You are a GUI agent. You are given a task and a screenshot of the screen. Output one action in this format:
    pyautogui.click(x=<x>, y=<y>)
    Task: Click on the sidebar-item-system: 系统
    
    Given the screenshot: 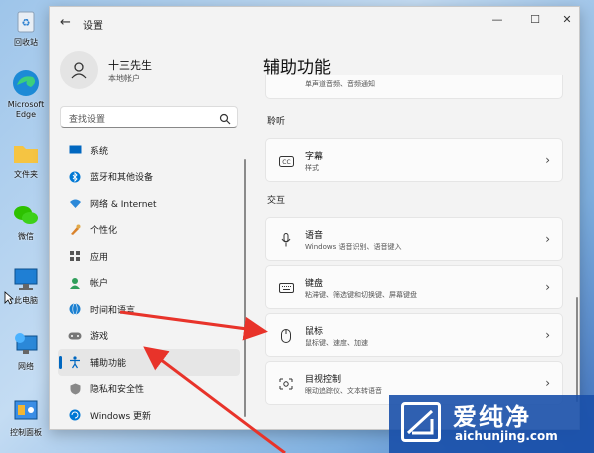 What is the action you would take?
    pyautogui.click(x=149, y=150)
    